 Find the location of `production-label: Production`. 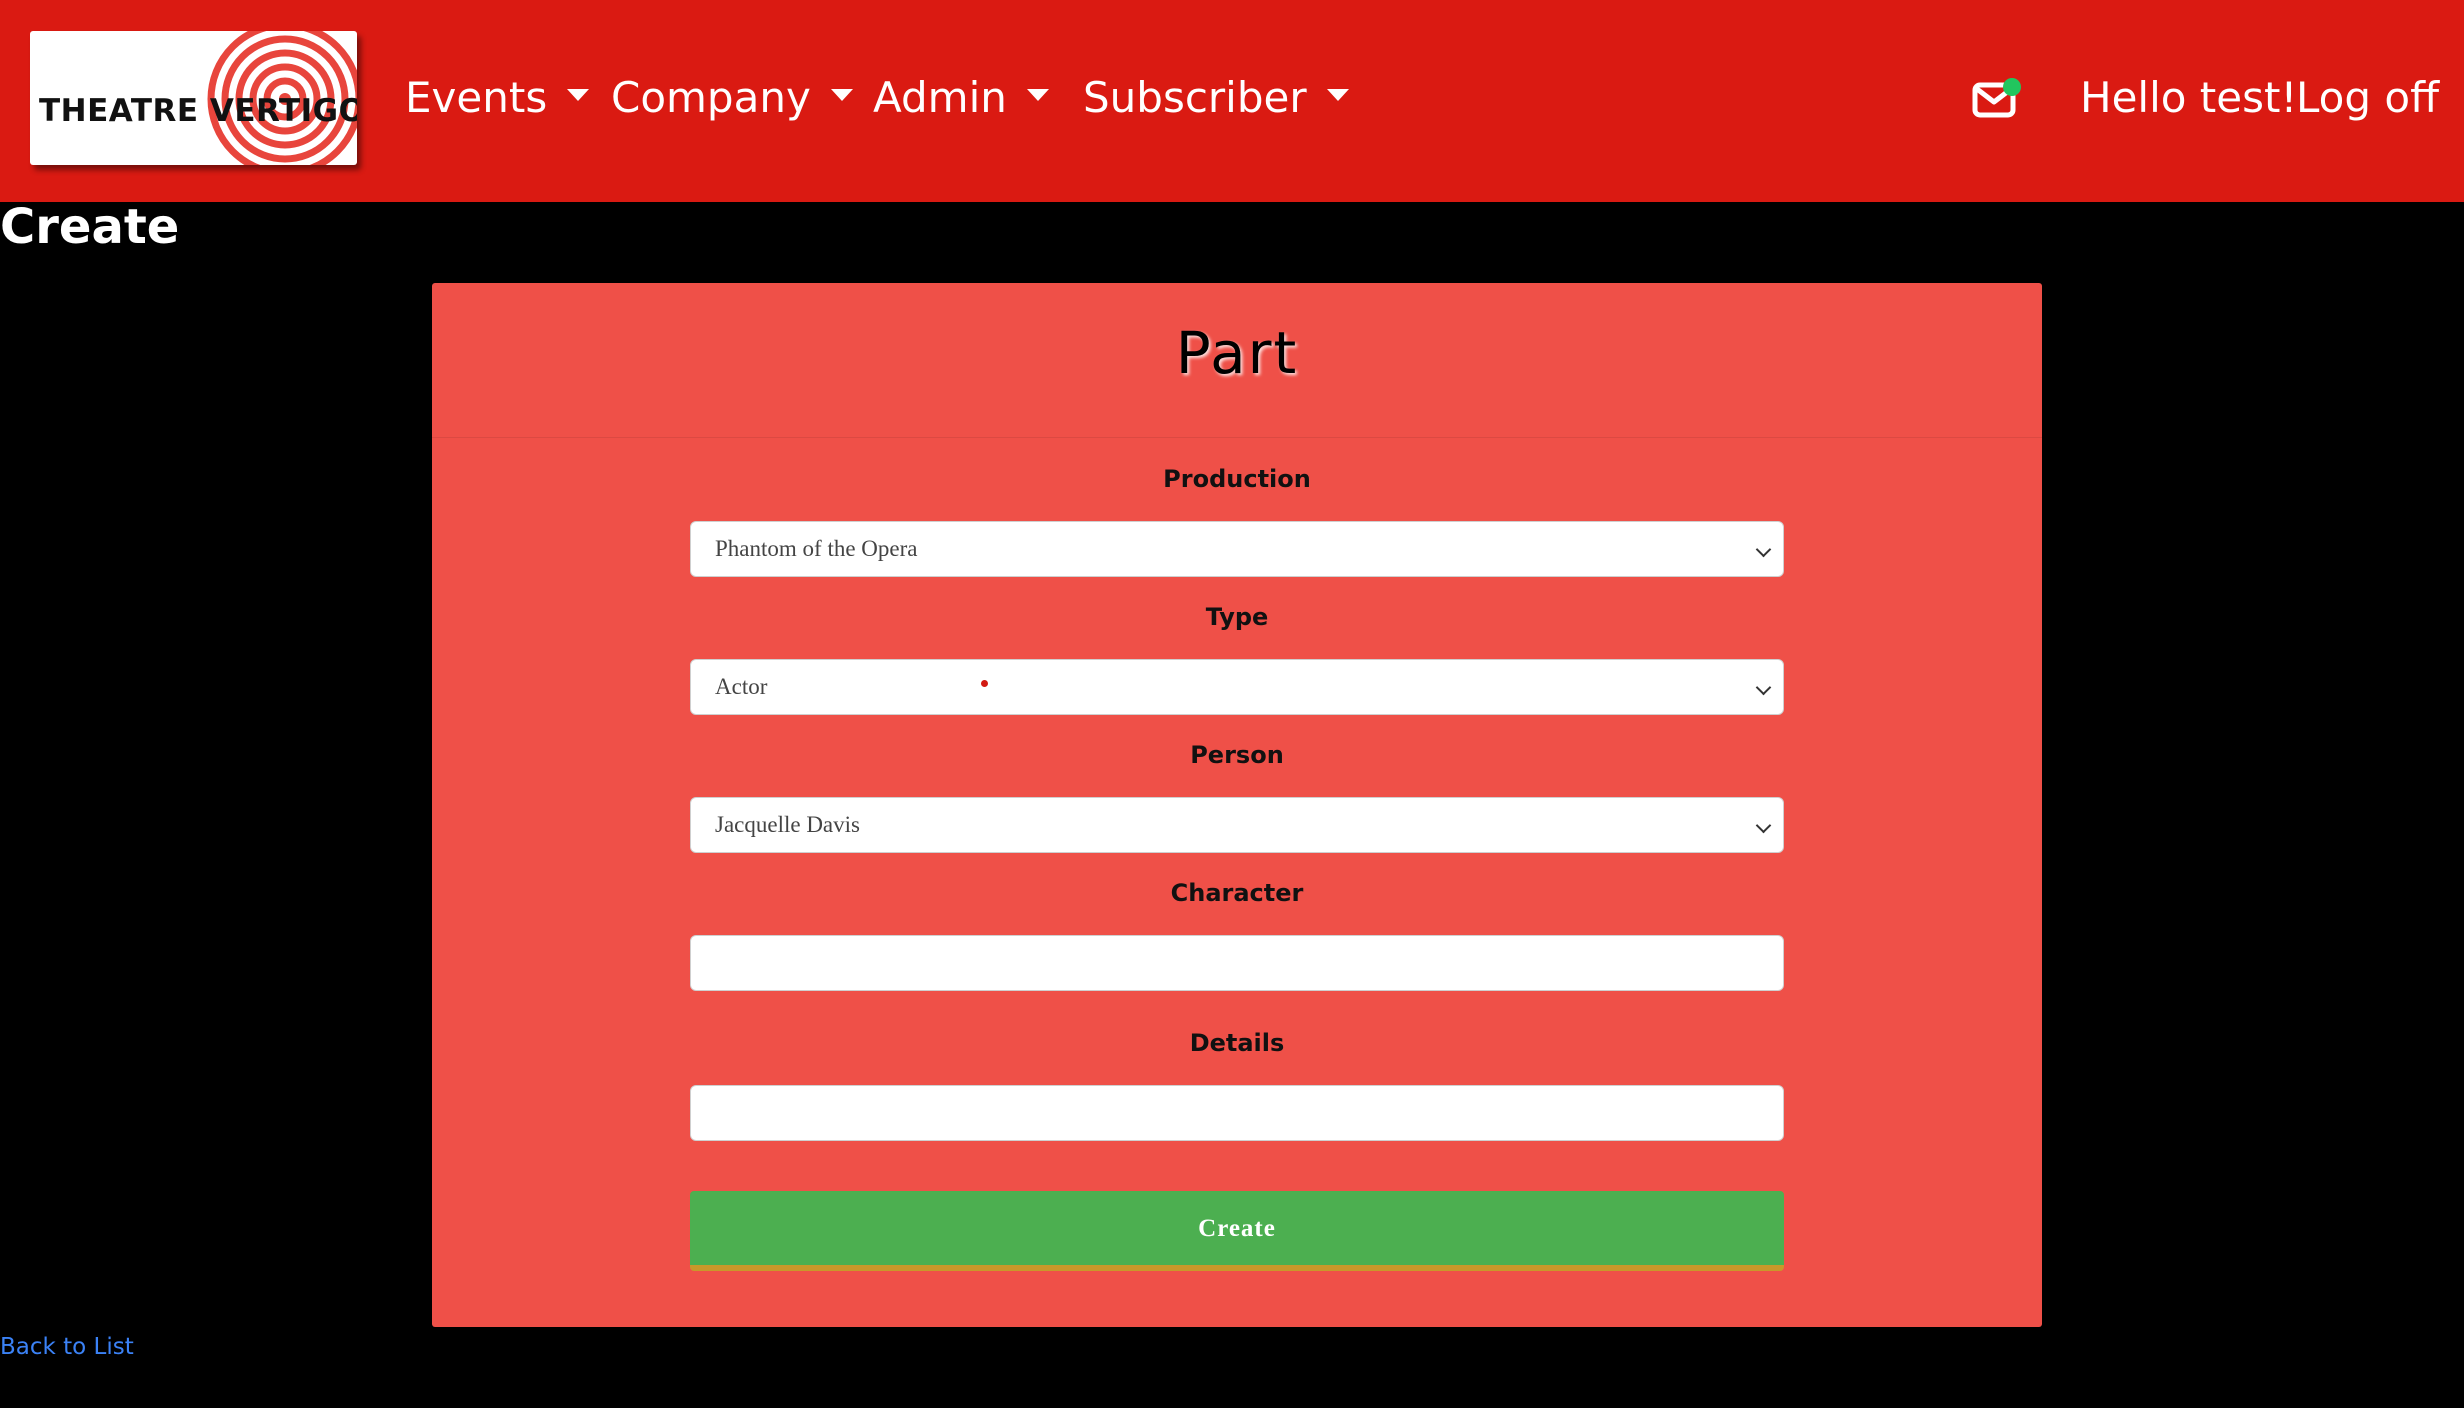

production-label: Production is located at coordinates (1237, 479).